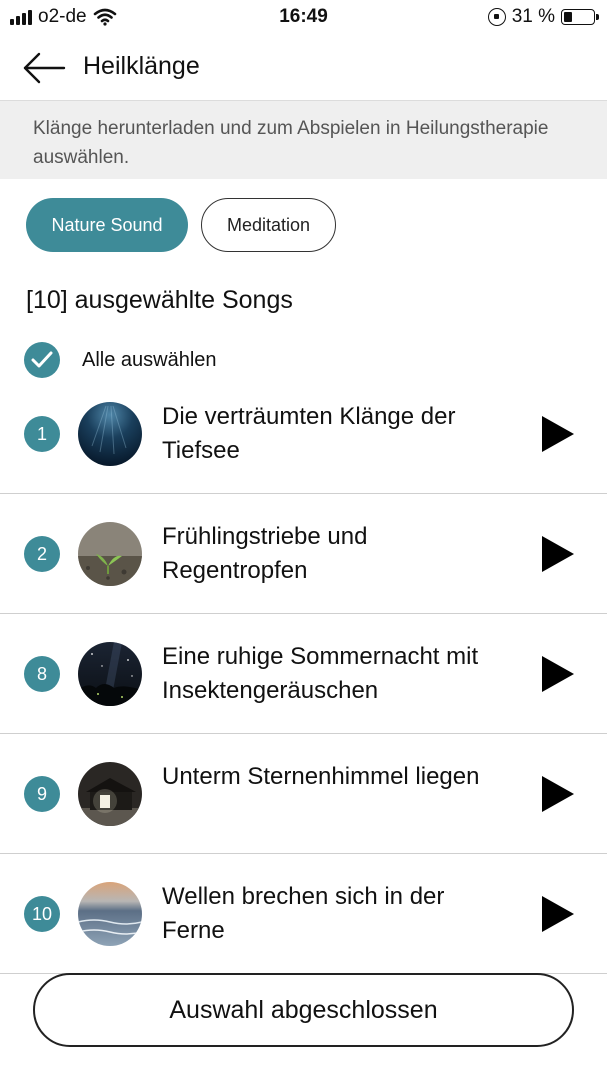  What do you see at coordinates (309, 433) in the screenshot?
I see `song-title: Die verträumten Klänge der Tiefsee` at bounding box center [309, 433].